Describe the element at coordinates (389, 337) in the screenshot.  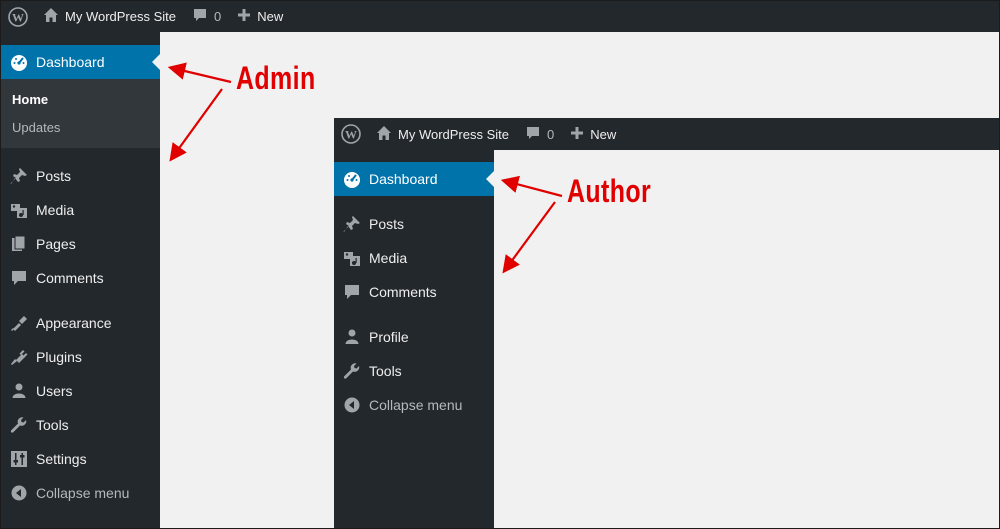
I see `menu-profile-label: Profile` at that location.